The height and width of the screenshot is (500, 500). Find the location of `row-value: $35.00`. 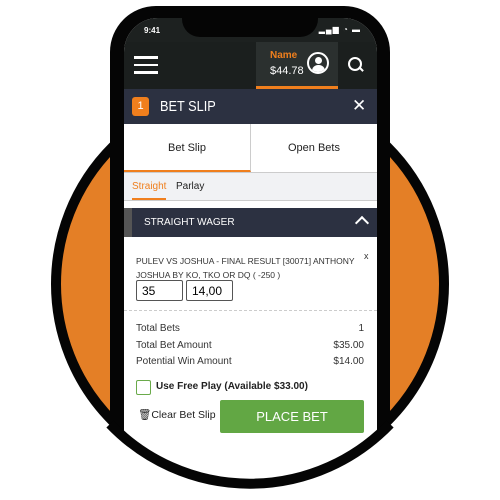

row-value: $35.00 is located at coordinates (348, 345).